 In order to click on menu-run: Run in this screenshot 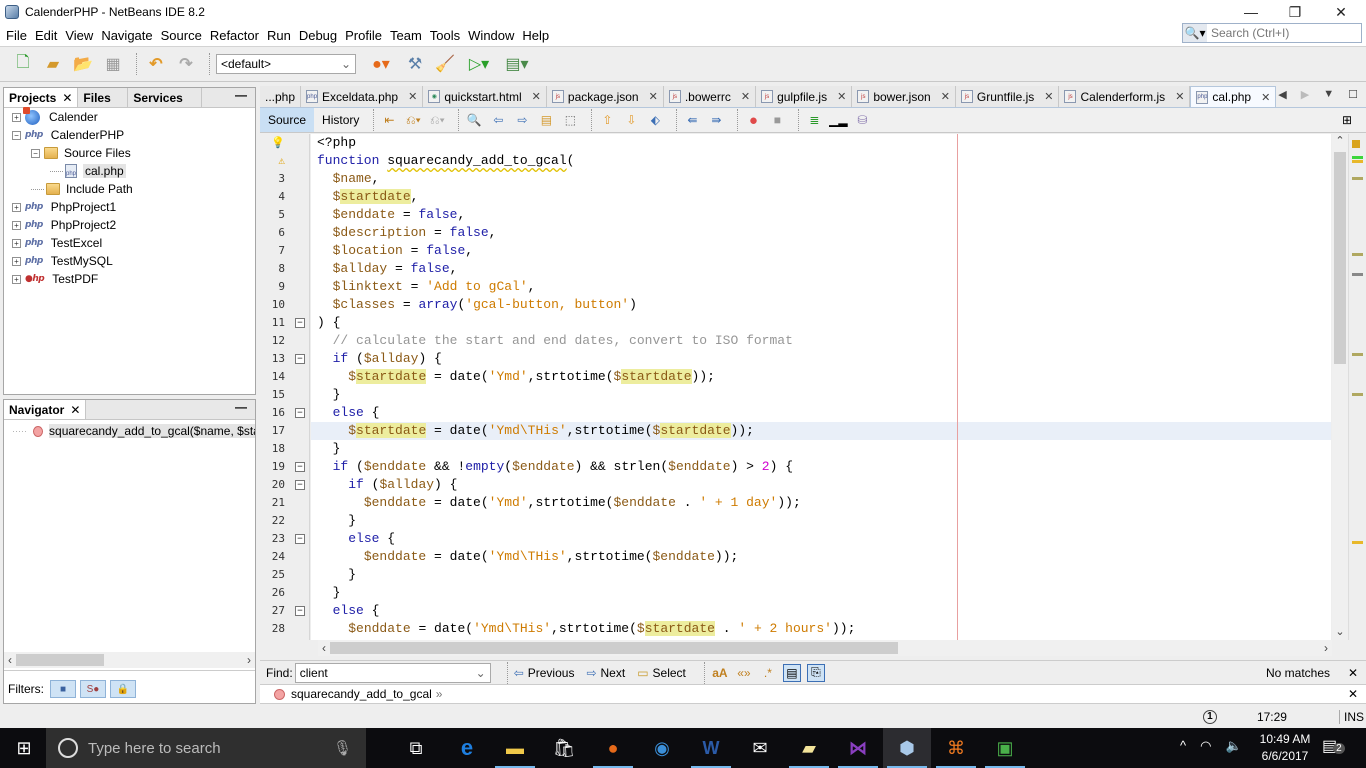, I will do `click(279, 35)`.